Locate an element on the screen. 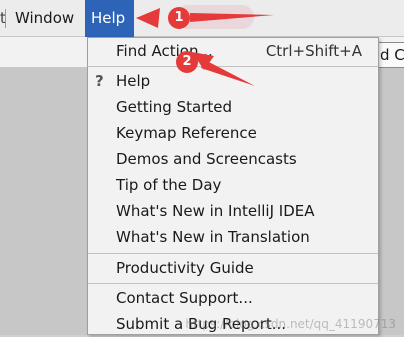  arrow-2-shaft is located at coordinates (228, 73).